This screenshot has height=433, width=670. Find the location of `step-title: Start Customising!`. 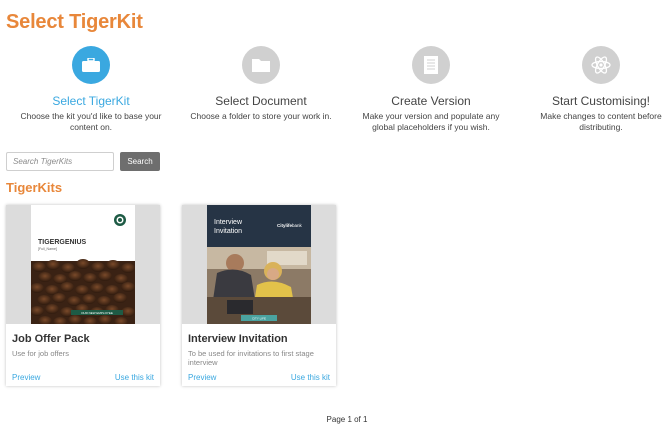

step-title: Start Customising! is located at coordinates (601, 101).